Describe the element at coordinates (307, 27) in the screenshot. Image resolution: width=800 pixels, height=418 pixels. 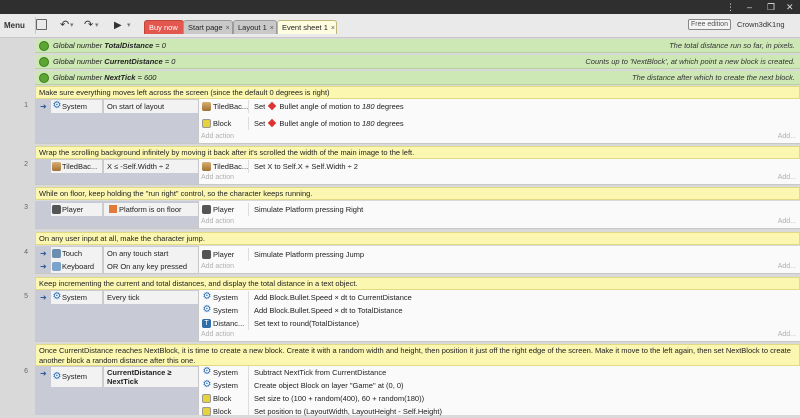
I see `tab-event-sheet-1: Event sheet 1 ×` at that location.